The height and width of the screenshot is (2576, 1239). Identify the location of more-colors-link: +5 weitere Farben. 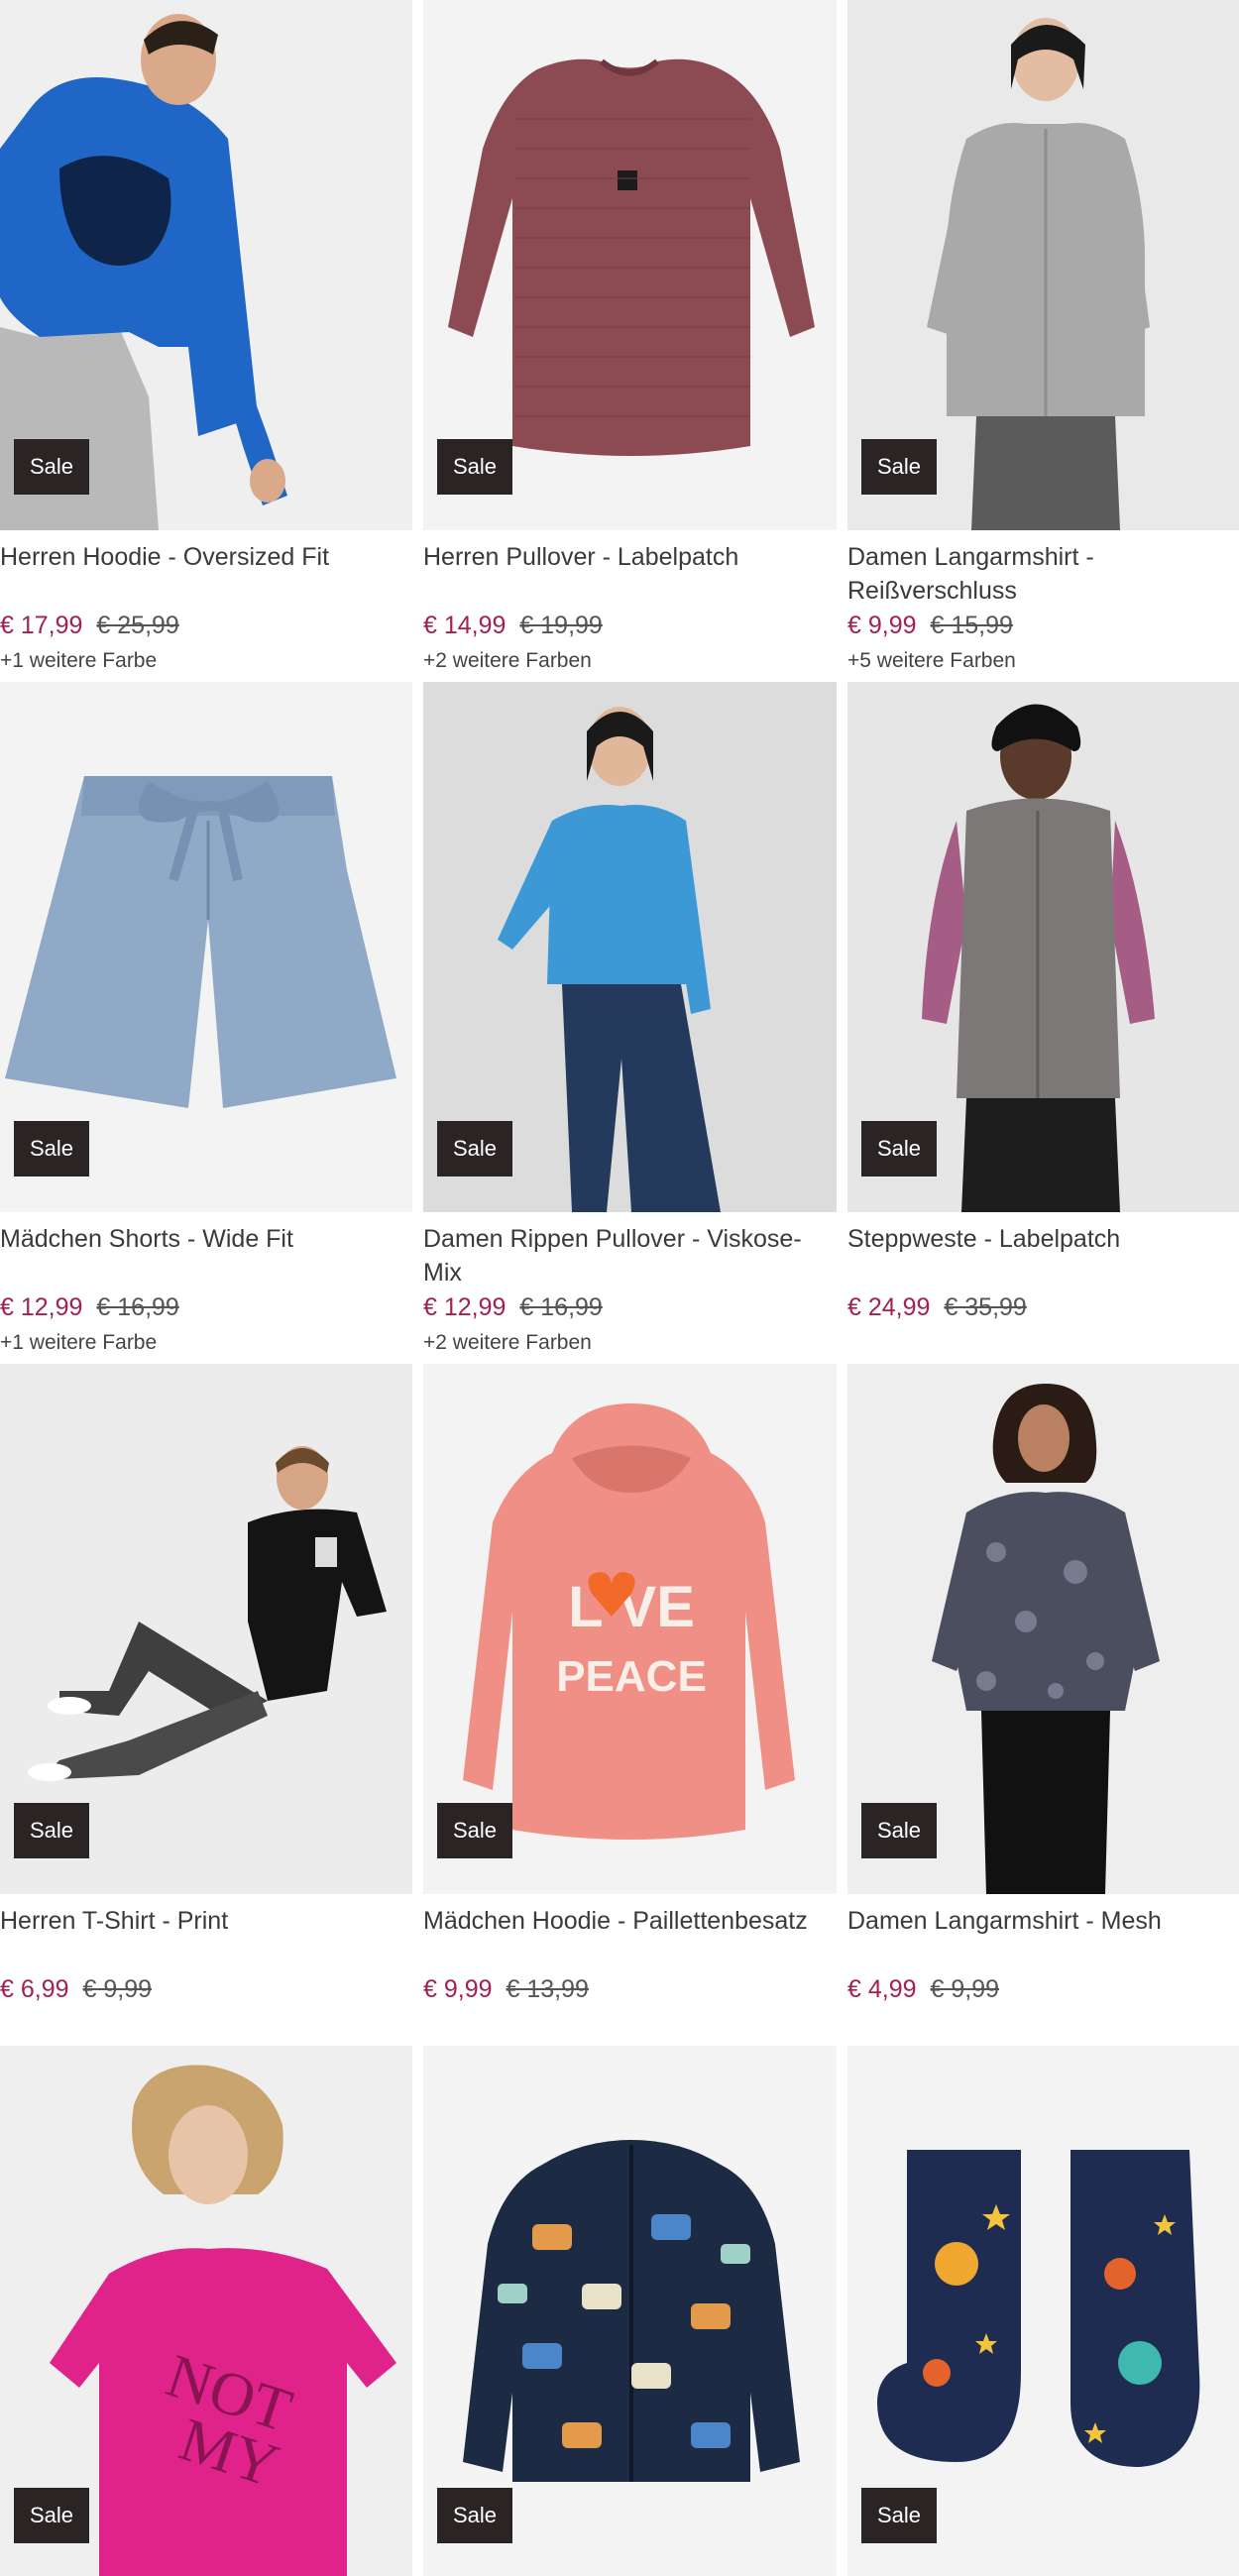
(931, 661).